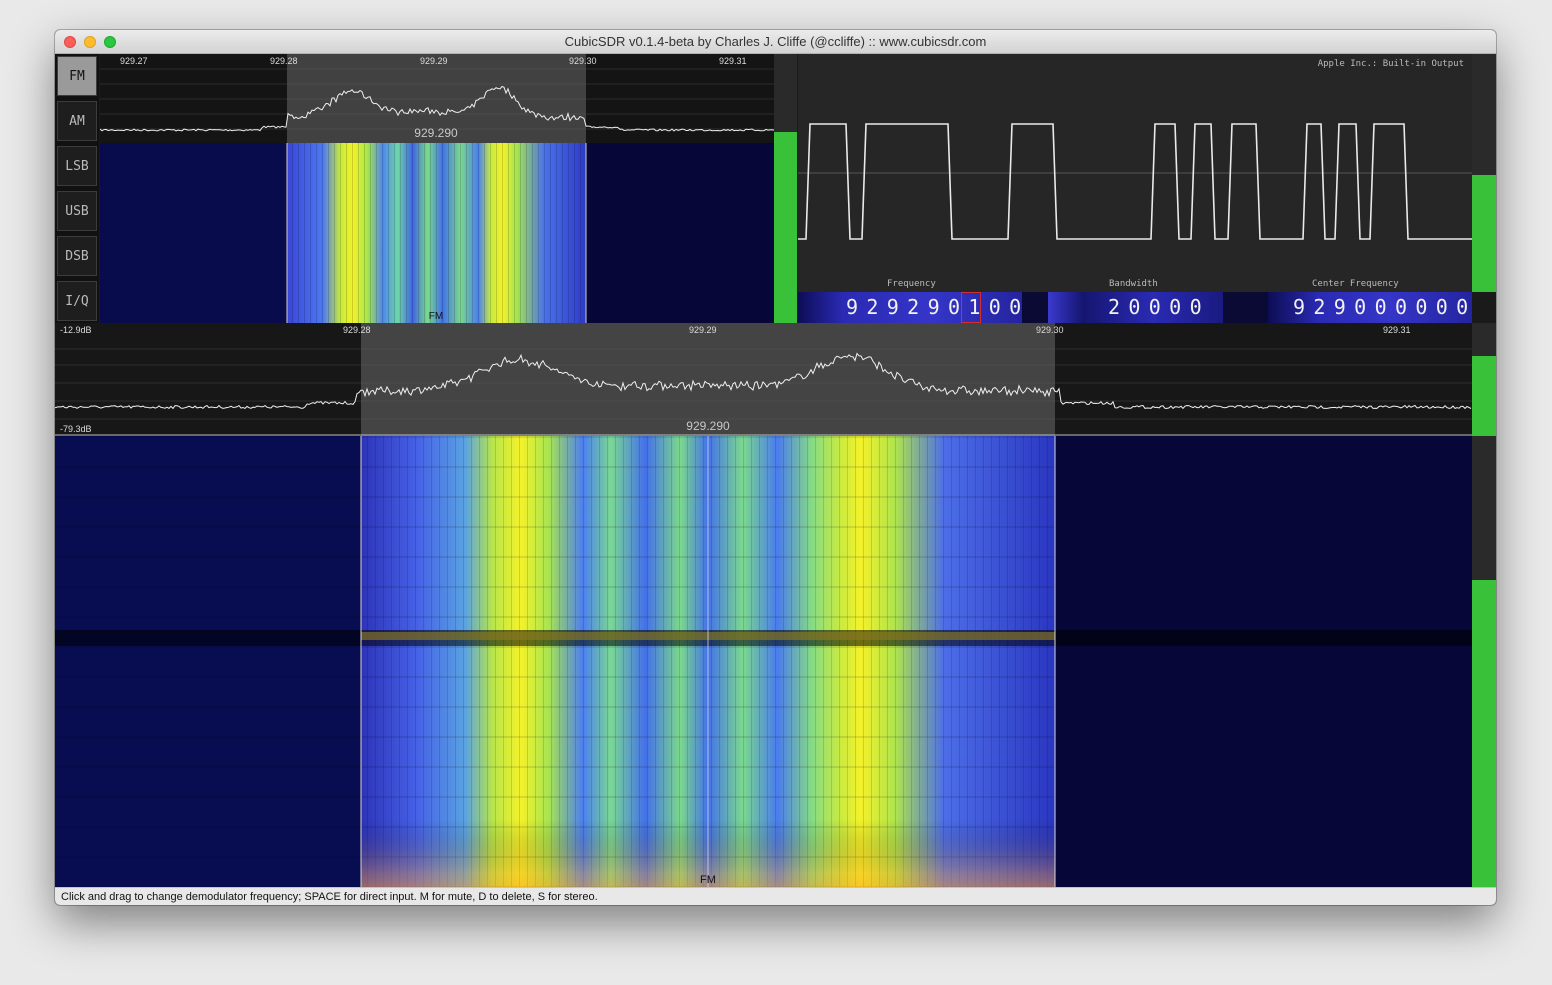 The height and width of the screenshot is (985, 1552). What do you see at coordinates (1390, 64) in the screenshot?
I see `audio-device-label: Apple Inc.: Built-in Output` at bounding box center [1390, 64].